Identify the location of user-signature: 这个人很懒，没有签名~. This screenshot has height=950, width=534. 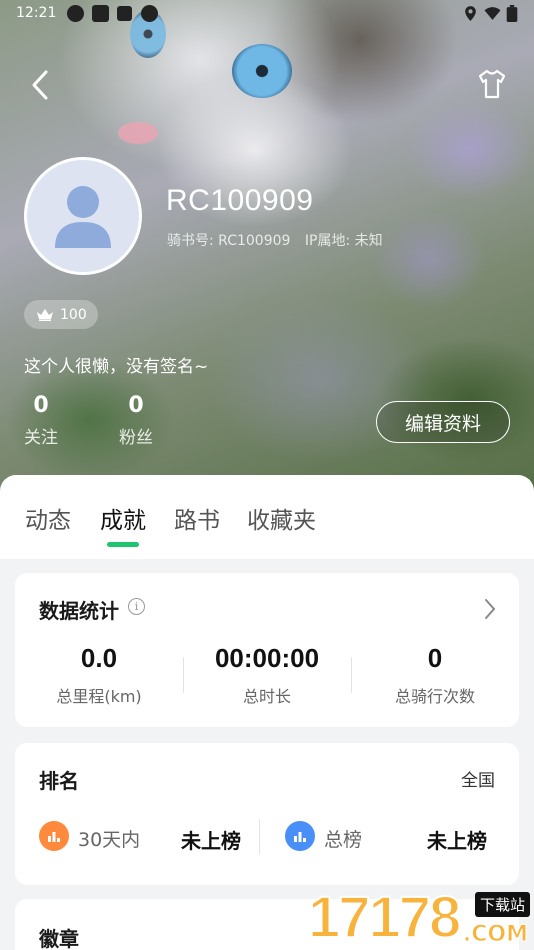
(116, 367).